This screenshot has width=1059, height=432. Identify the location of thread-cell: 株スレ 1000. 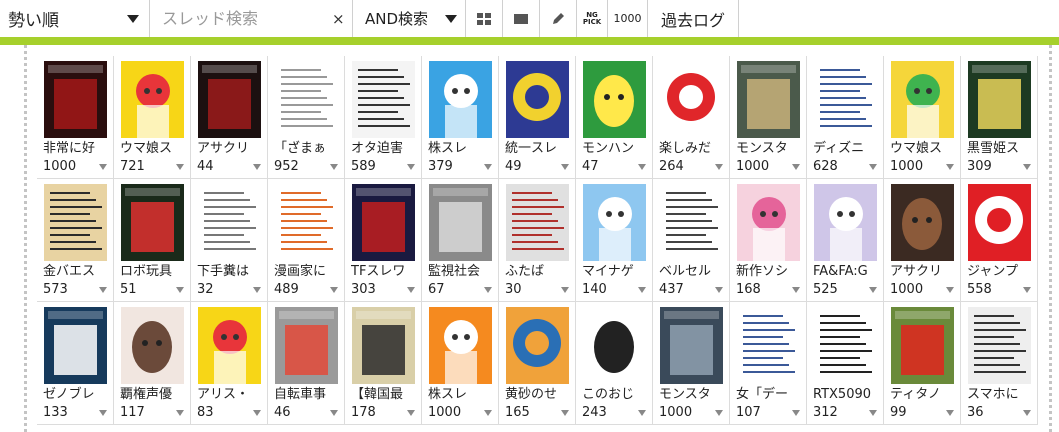
(460, 363).